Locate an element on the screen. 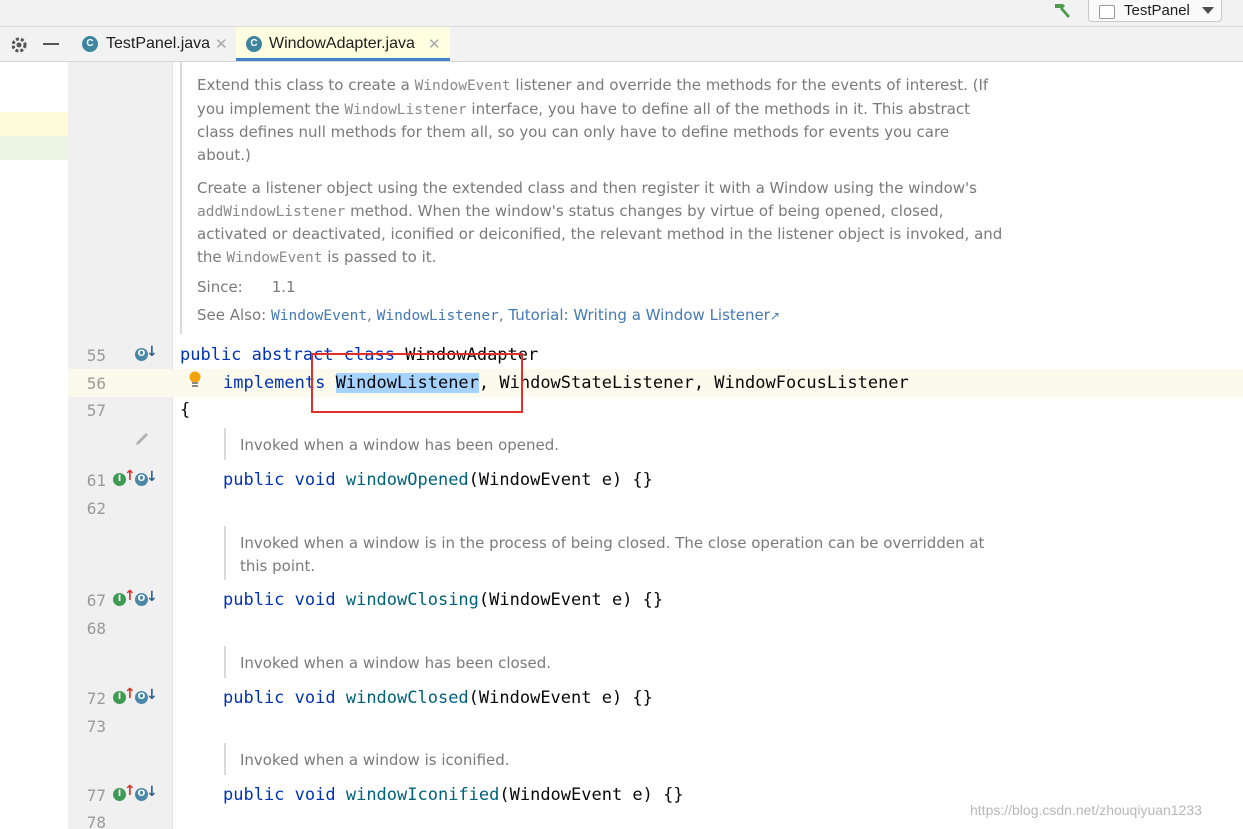 This screenshot has width=1243, height=829. dropdown-arrow-icon is located at coordinates (1208, 10).